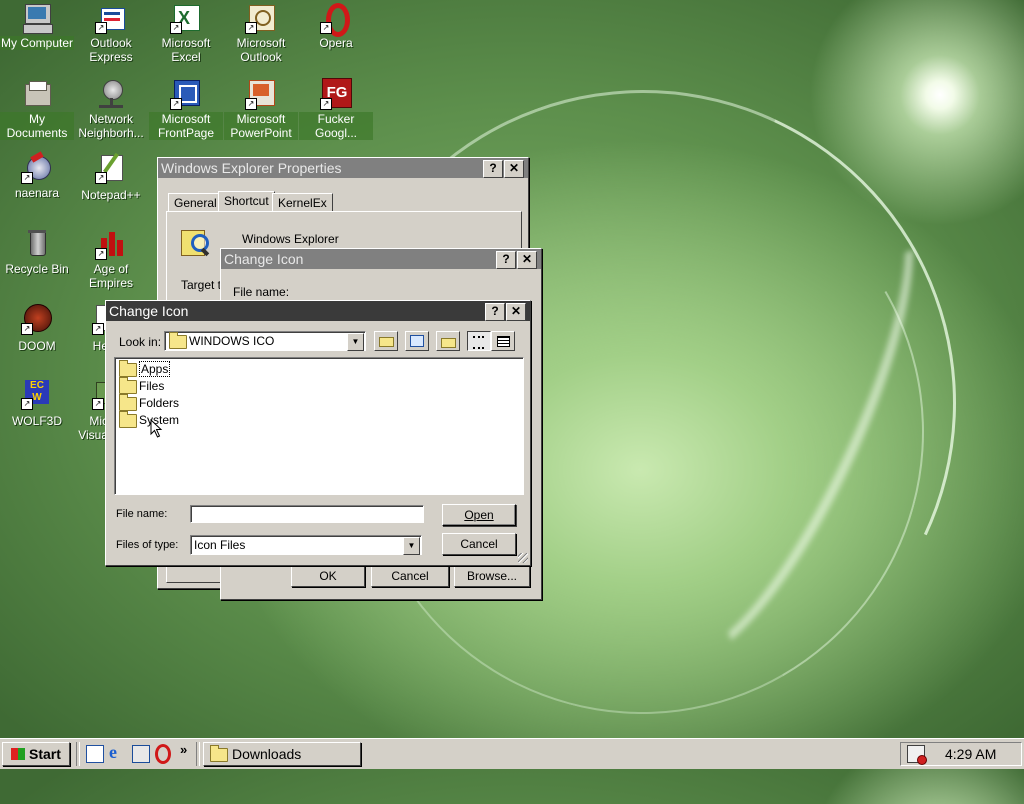 The width and height of the screenshot is (1024, 804). What do you see at coordinates (149, 402) in the screenshot?
I see `list-item: Folders` at bounding box center [149, 402].